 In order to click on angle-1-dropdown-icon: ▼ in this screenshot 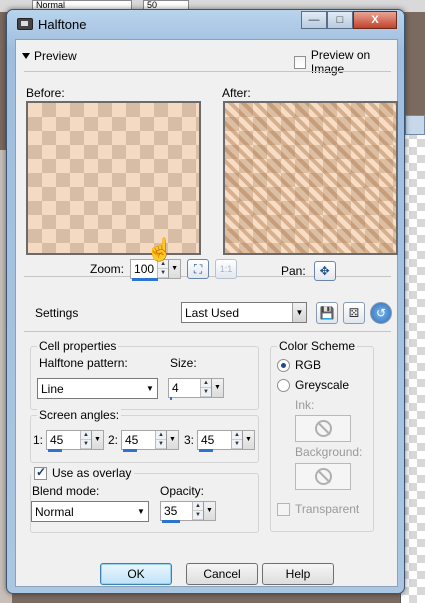, I will do `click(97, 440)`.